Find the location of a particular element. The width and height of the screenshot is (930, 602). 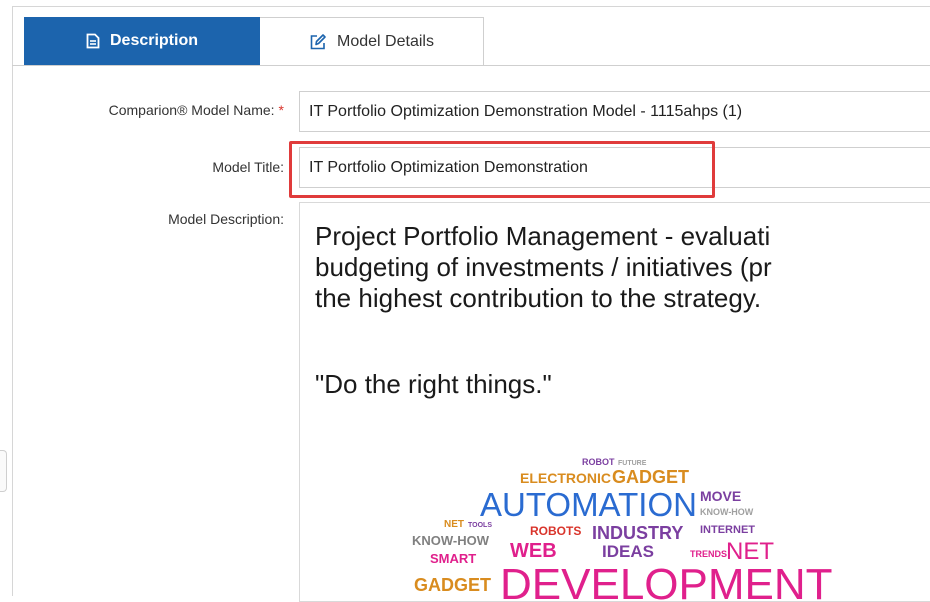

word-cloud-word: INDUSTRY is located at coordinates (637, 533).